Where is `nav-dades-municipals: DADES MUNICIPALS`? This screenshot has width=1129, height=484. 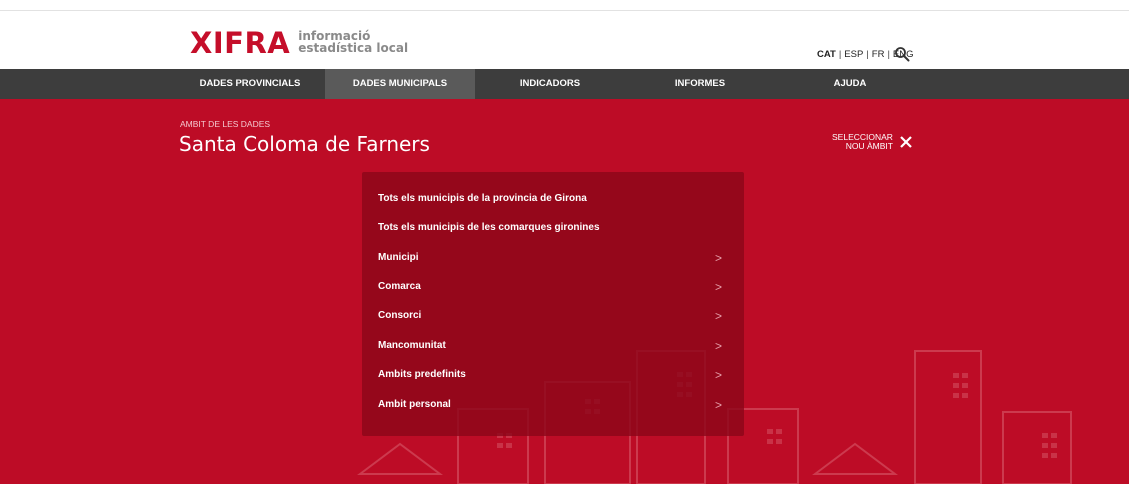
nav-dades-municipals: DADES MUNICIPALS is located at coordinates (400, 84).